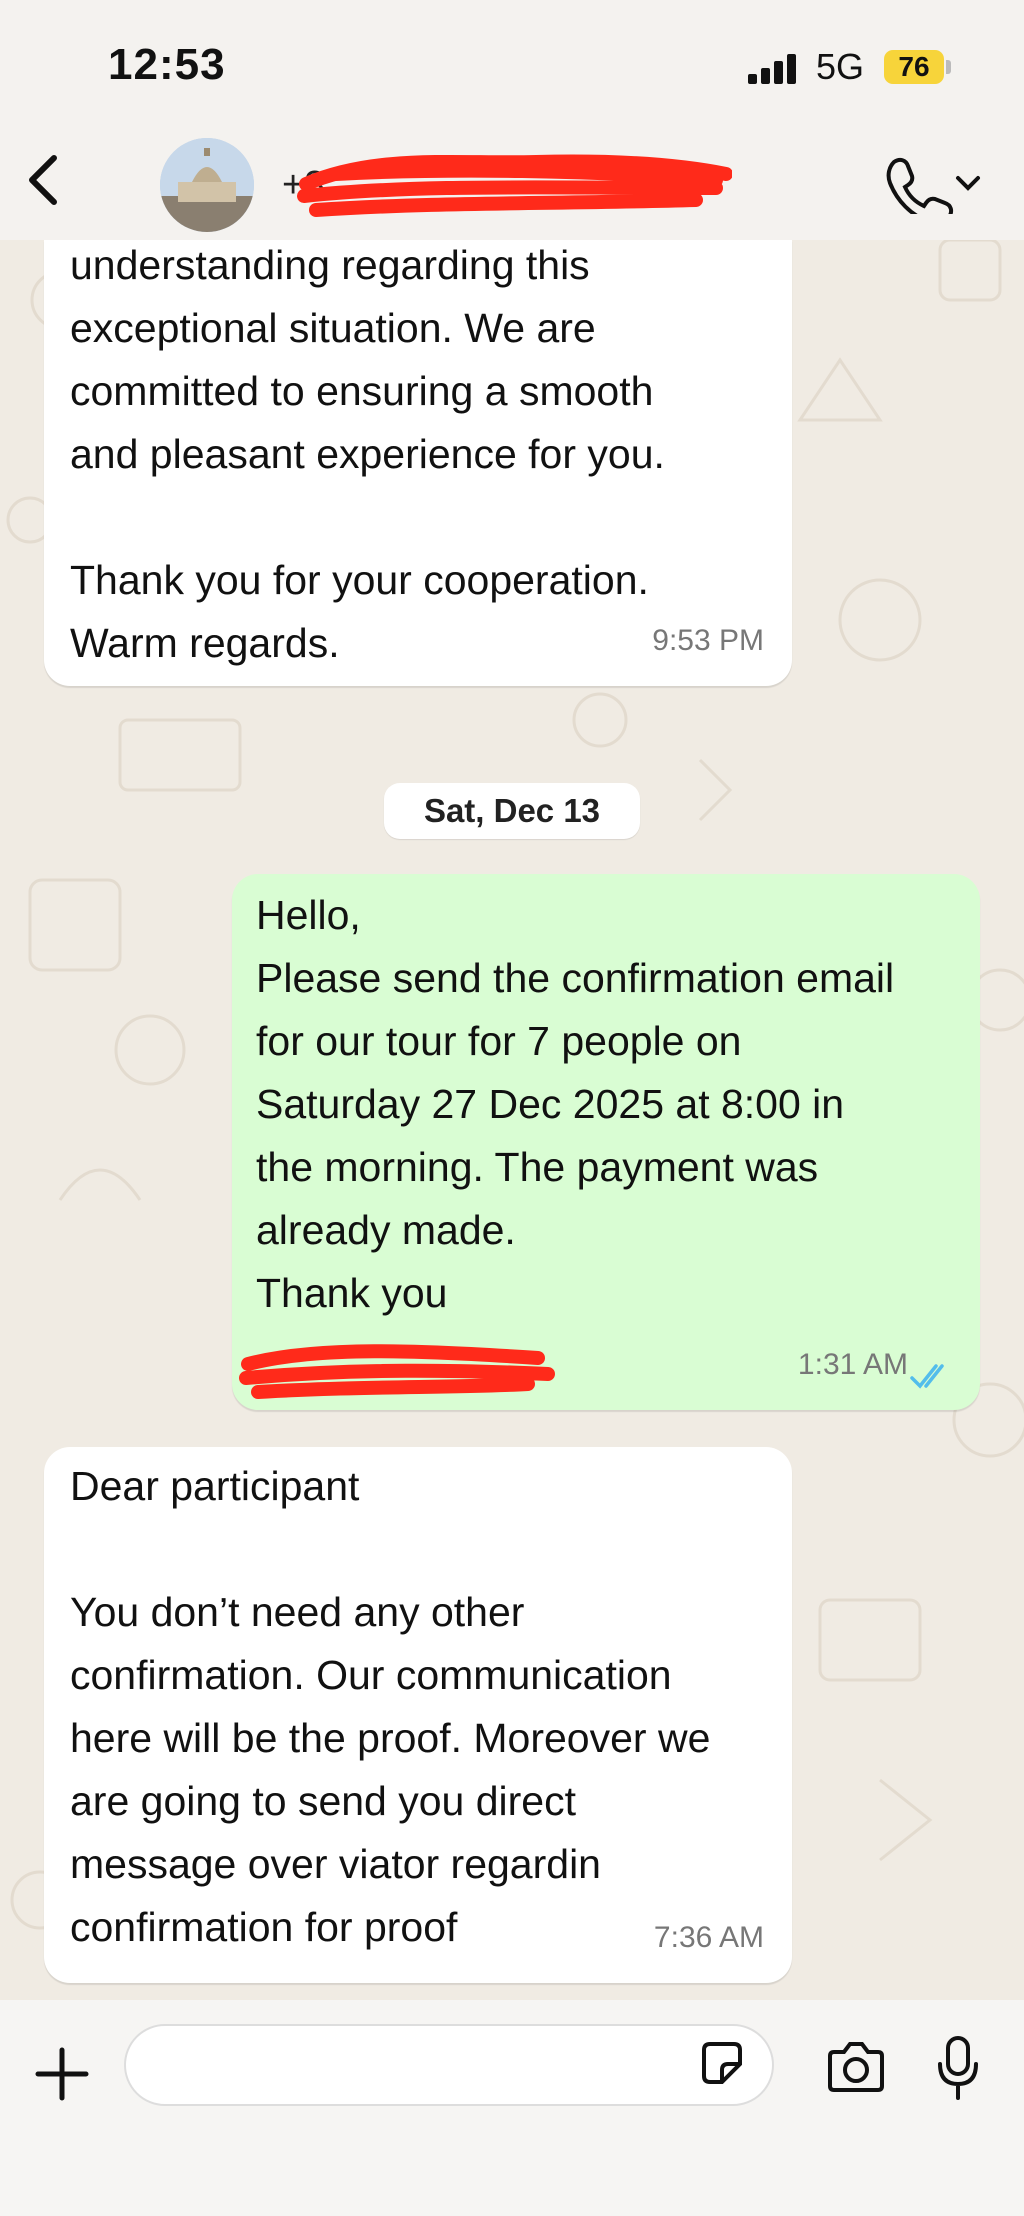 Image resolution: width=1024 pixels, height=2216 pixels. I want to click on battery-level: 76, so click(914, 66).